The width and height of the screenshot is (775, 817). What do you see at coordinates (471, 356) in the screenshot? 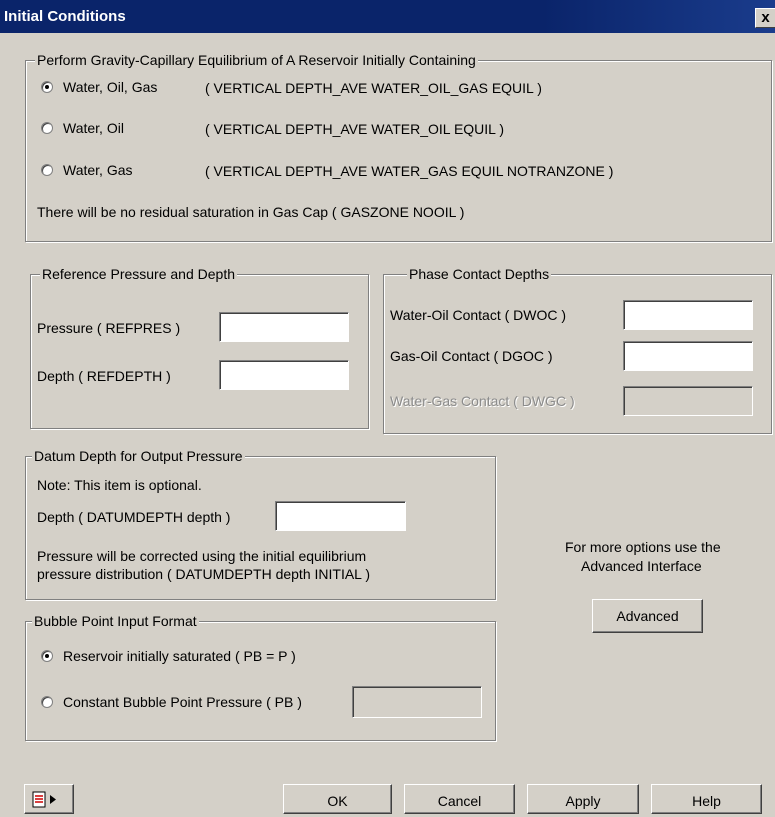
I see `dgoc-label: Gas-Oil Contact ( DGOC )` at bounding box center [471, 356].